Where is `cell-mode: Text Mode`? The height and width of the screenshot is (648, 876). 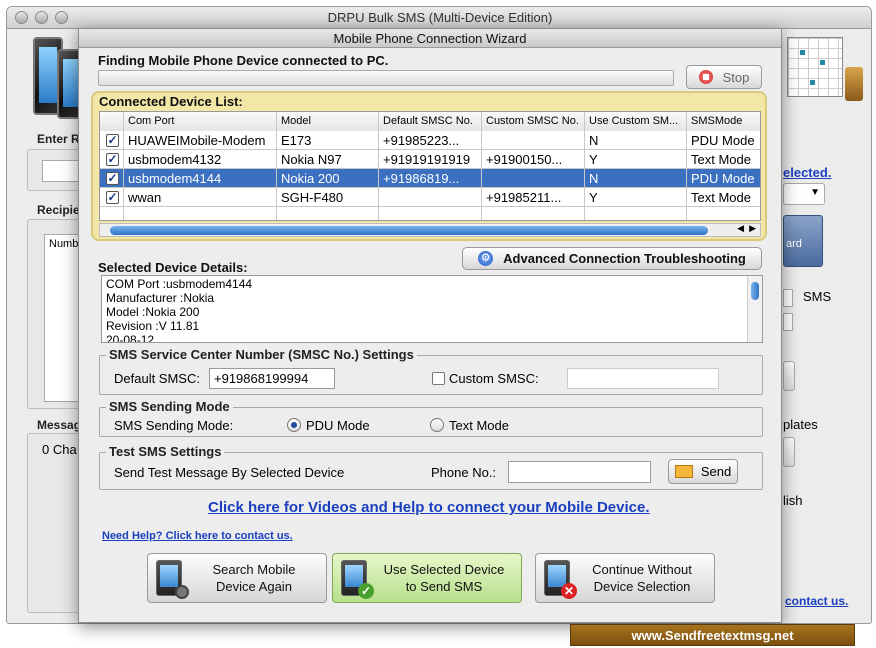 cell-mode: Text Mode is located at coordinates (723, 159).